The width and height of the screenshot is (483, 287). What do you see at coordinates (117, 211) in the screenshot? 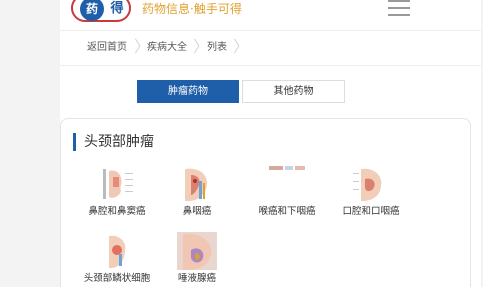
I see `disease-label: 鼻腔和鼻窦癌` at bounding box center [117, 211].